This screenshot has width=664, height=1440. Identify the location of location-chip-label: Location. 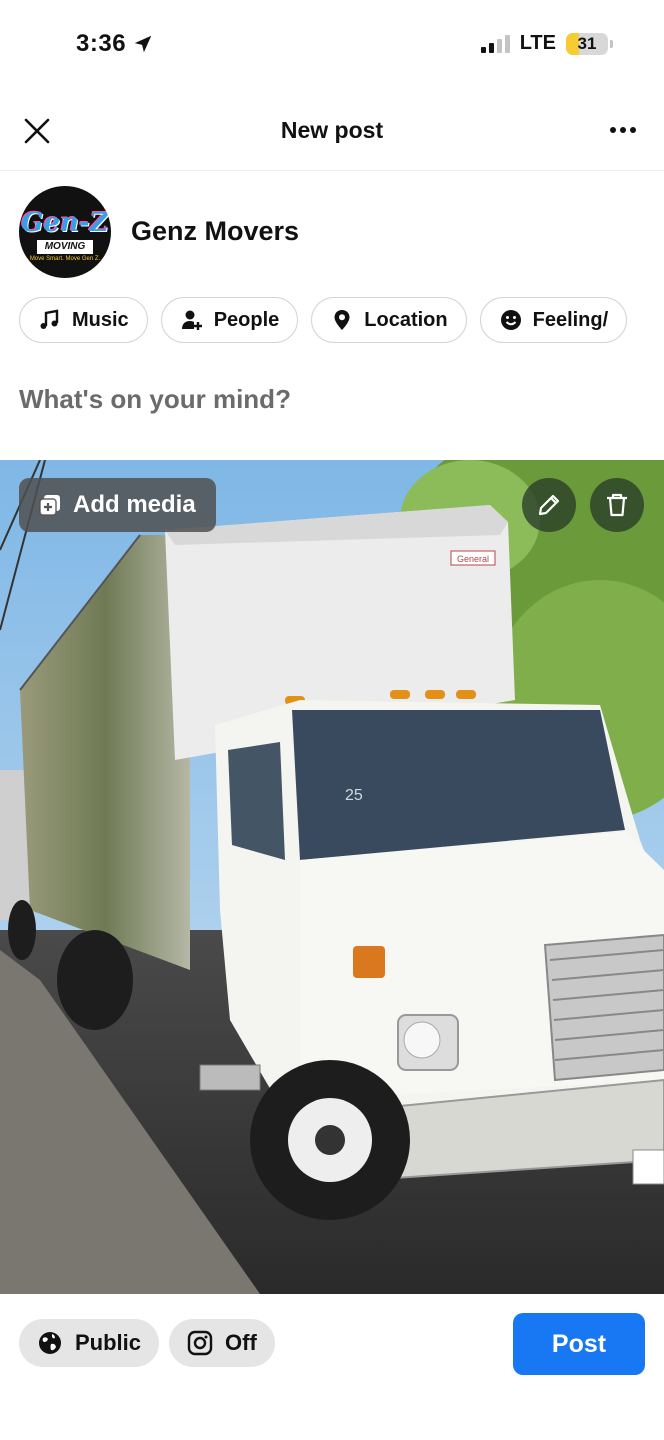
(406, 319).